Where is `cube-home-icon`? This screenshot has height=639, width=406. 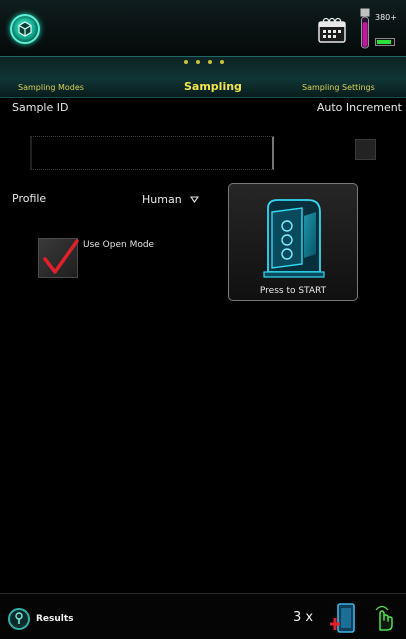
cube-home-icon is located at coordinates (25, 29).